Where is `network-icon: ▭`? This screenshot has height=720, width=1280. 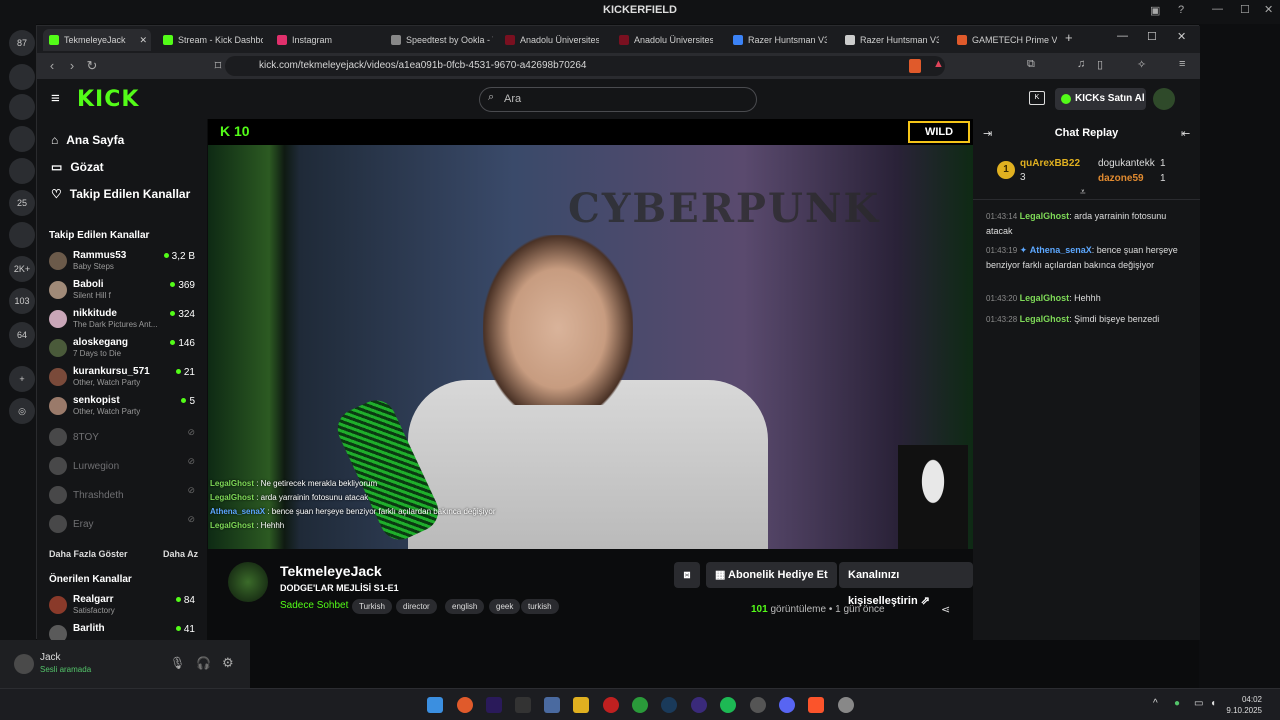 network-icon: ▭ is located at coordinates (1198, 703).